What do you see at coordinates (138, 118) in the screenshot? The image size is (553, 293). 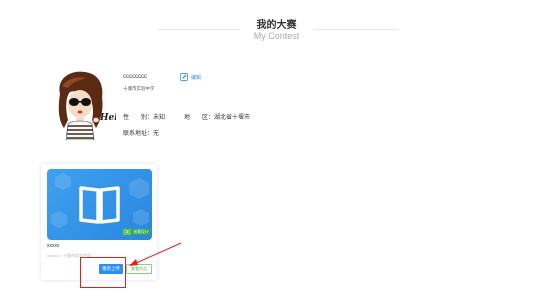 I see `gender-label: 性 别：` at bounding box center [138, 118].